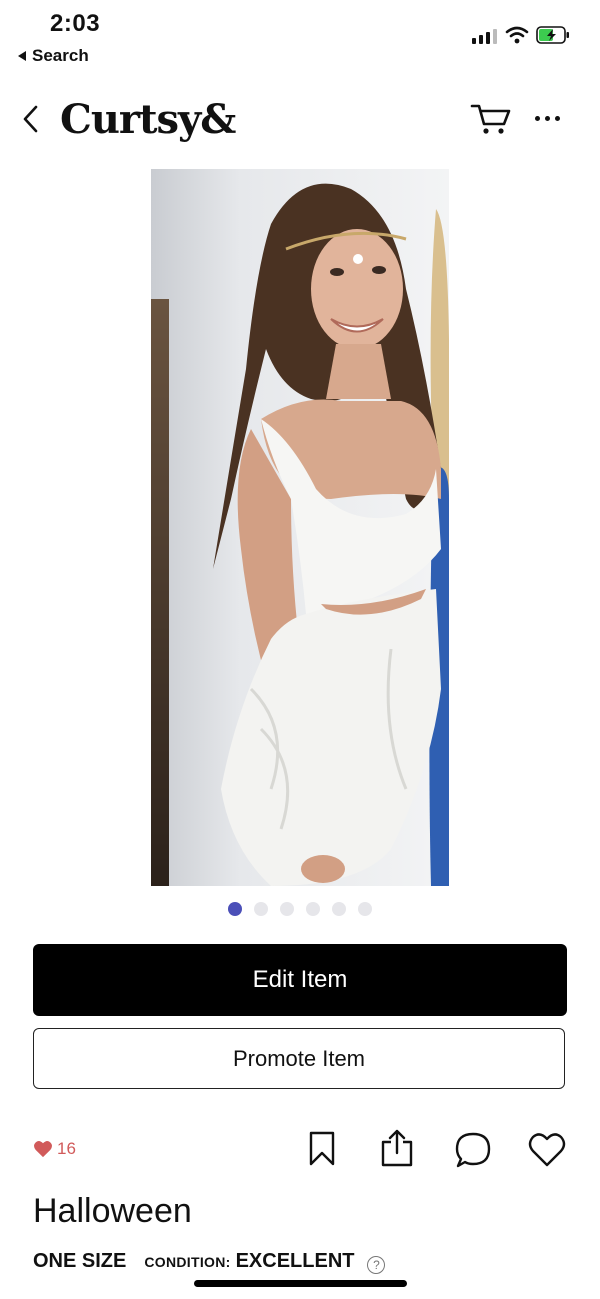 The width and height of the screenshot is (600, 1299). I want to click on help-icon: ?, so click(376, 1265).